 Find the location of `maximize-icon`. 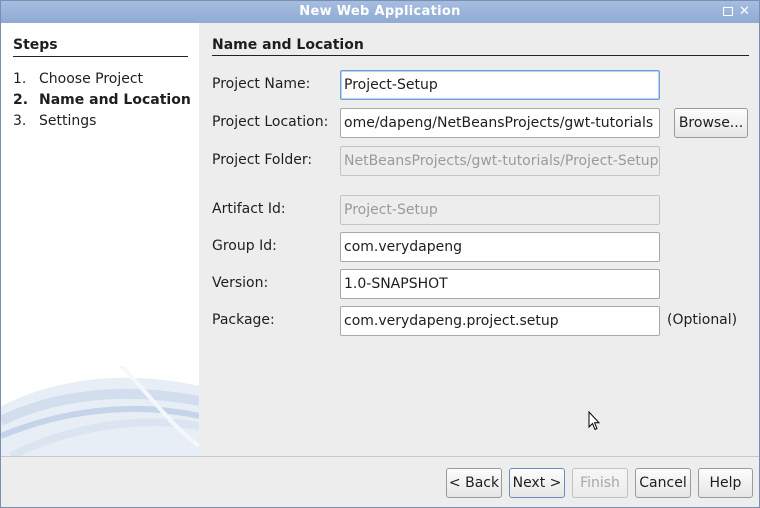

maximize-icon is located at coordinates (728, 11).